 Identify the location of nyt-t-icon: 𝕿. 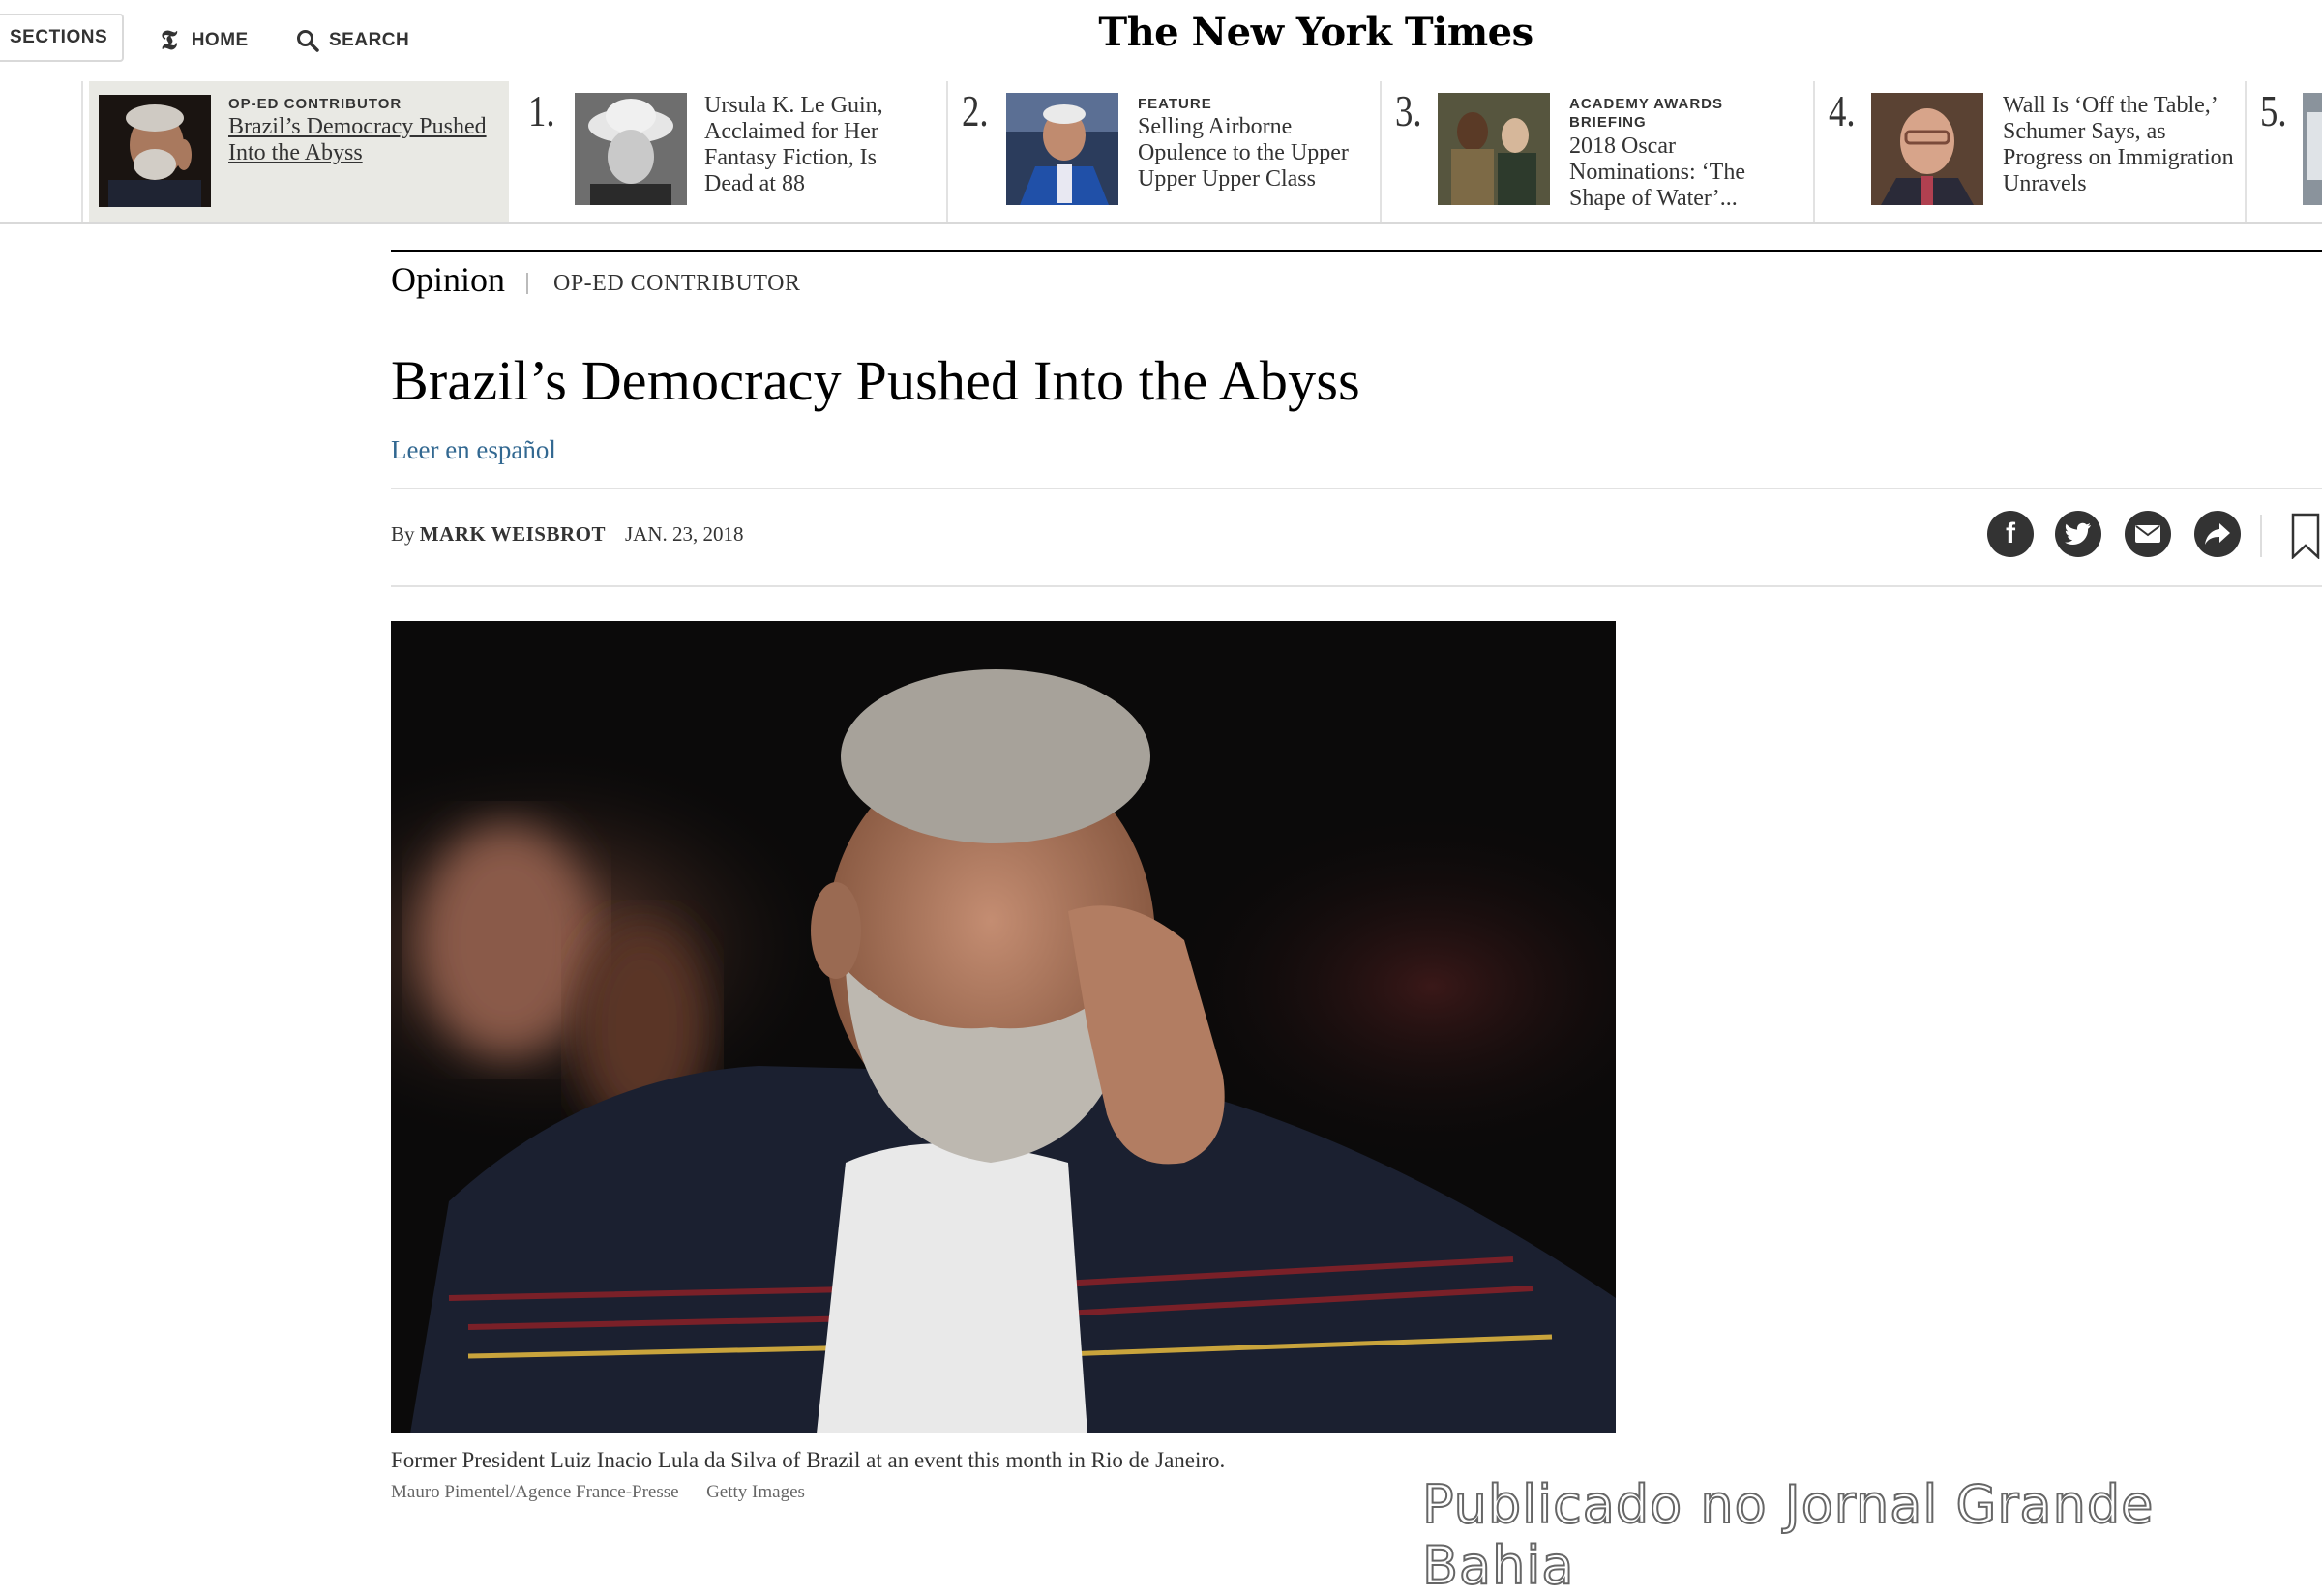
(169, 40).